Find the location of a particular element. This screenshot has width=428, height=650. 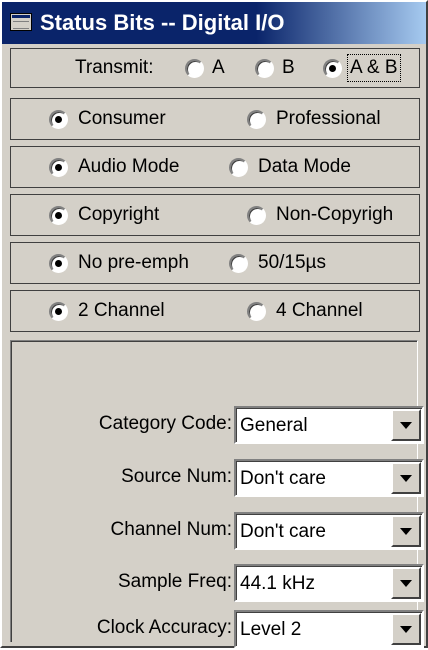

channel-num-select: Don't care is located at coordinates (329, 531).